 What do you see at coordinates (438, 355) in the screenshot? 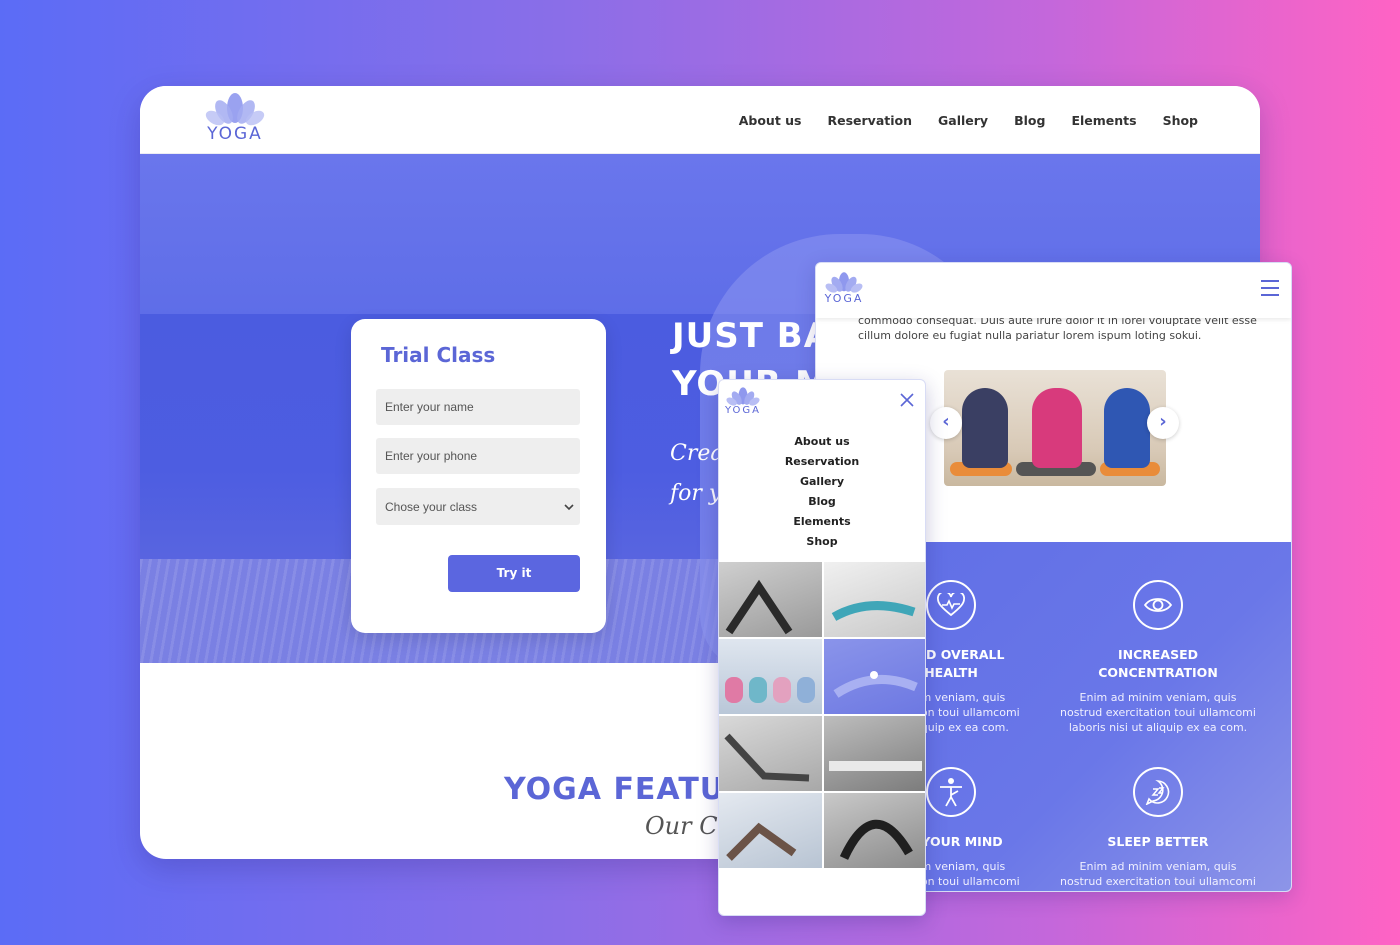
I see `trial-class-title: Trial Class` at bounding box center [438, 355].